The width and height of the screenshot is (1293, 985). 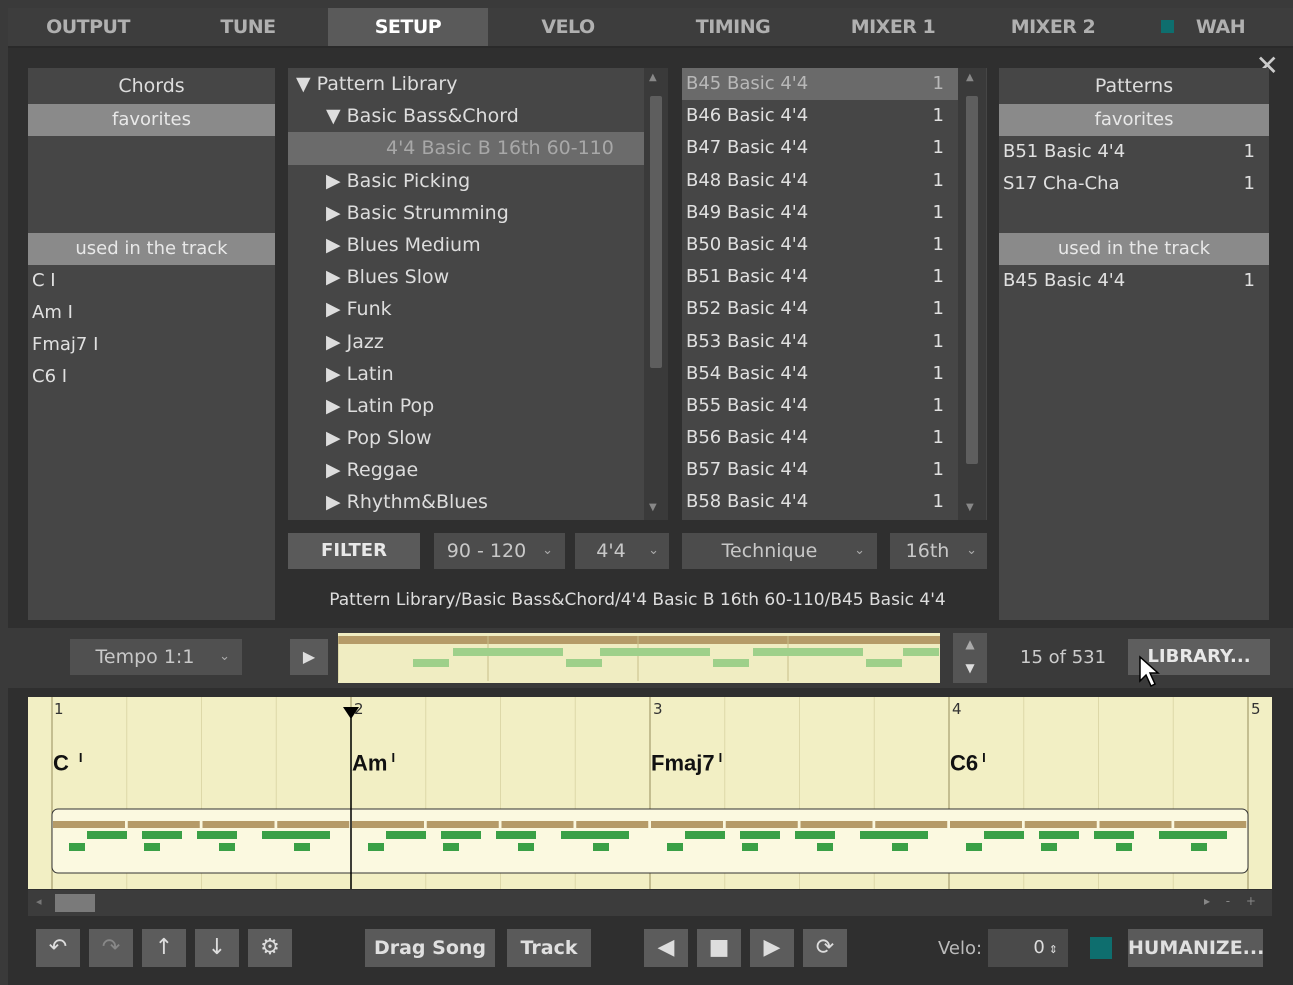 I want to click on stepper-arrows-icon: ⇕, so click(x=1053, y=949).